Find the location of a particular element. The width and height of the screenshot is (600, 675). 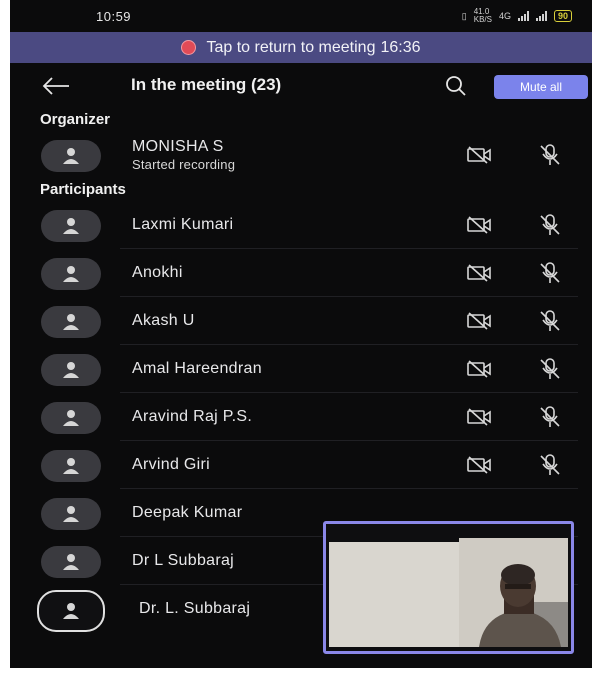

status-bar: 10:59 ▯ 41.0 KB/S 4G 90 is located at coordinates (301, 16).